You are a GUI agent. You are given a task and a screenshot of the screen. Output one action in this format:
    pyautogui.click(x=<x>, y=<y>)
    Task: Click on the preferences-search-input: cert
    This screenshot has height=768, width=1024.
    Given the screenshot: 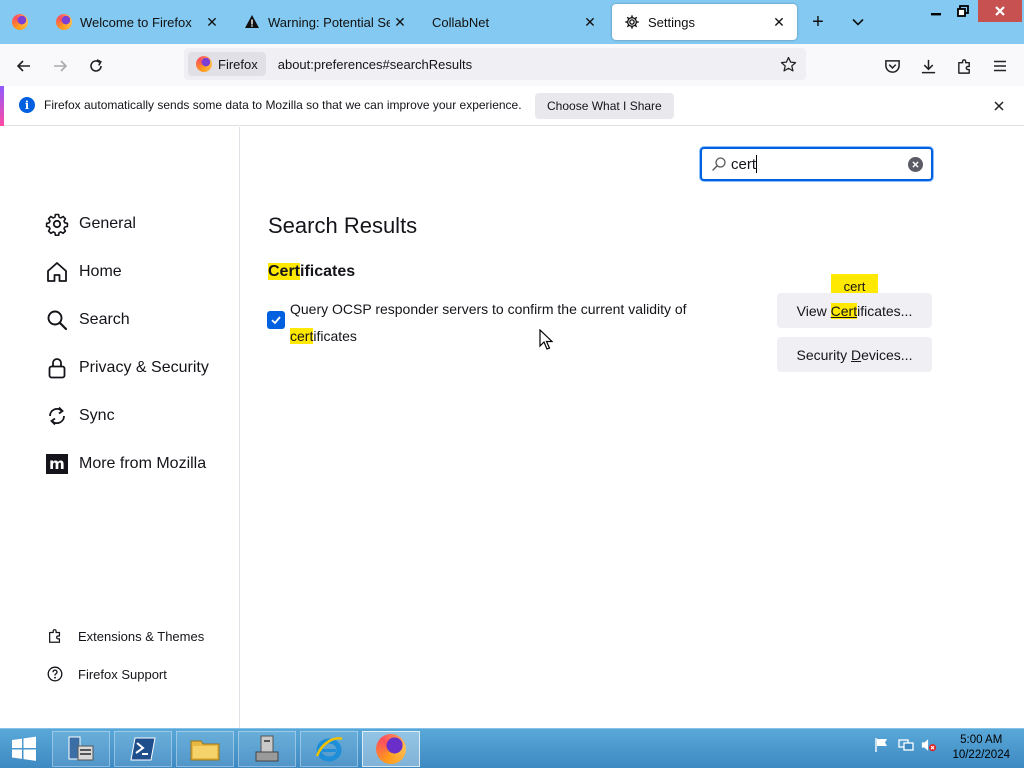 What is the action you would take?
    pyautogui.click(x=816, y=164)
    